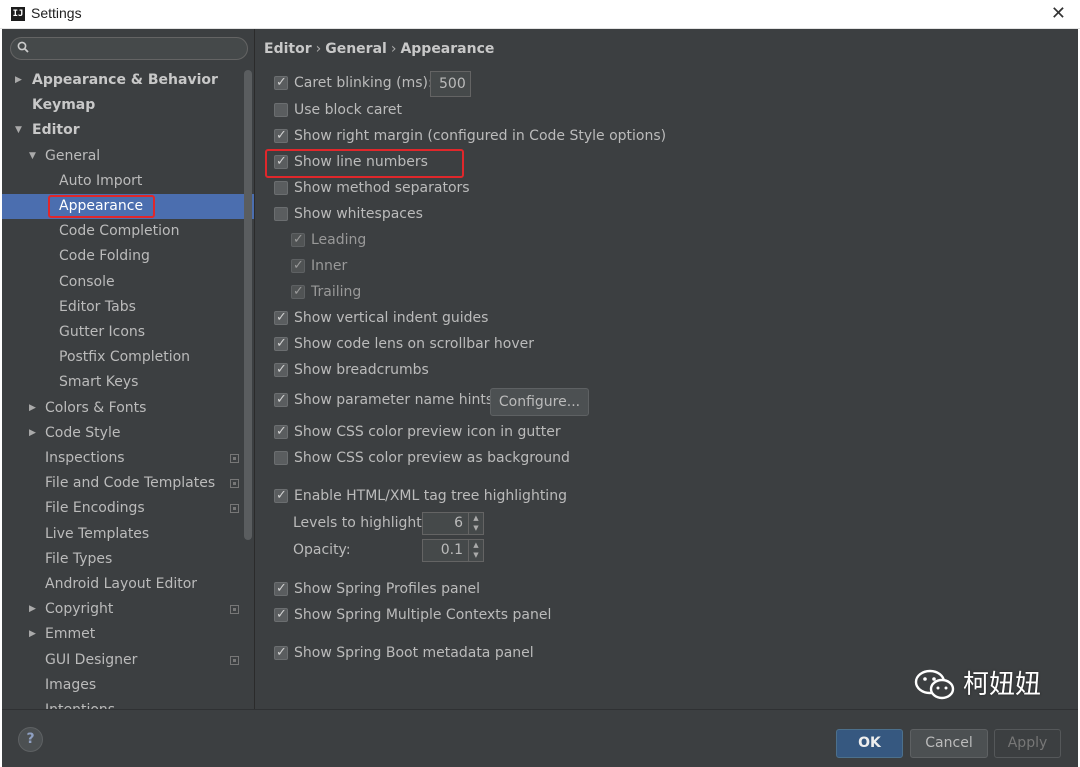  Describe the element at coordinates (453, 523) in the screenshot. I see `levels-spinner: 6 ▲ ▼` at that location.